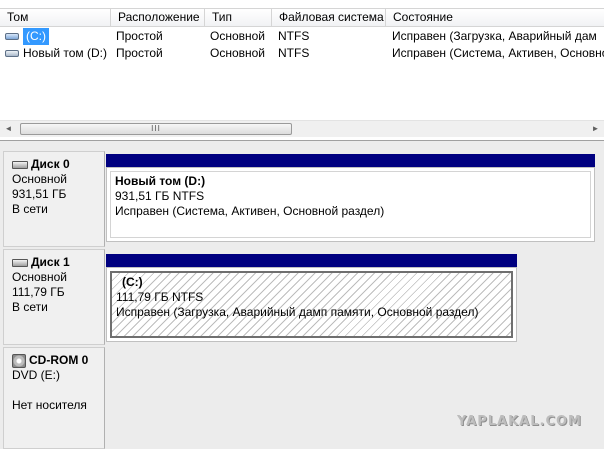 The height and width of the screenshot is (449, 604). I want to click on disk-title: Диск 1, so click(58, 262).